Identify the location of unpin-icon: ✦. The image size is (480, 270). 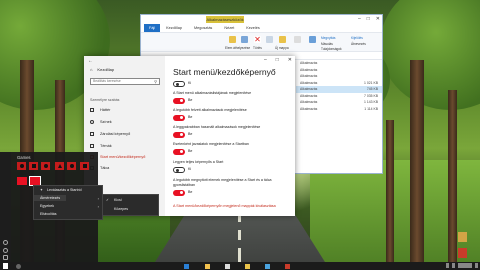
(42, 190).